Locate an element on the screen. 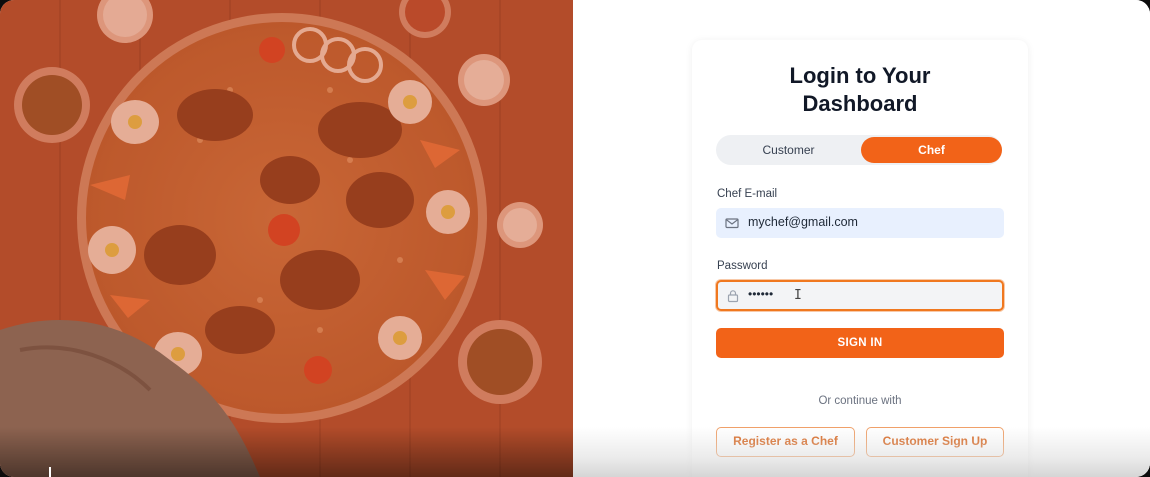  customer-signup-button: Customer Sign Up is located at coordinates (935, 442).